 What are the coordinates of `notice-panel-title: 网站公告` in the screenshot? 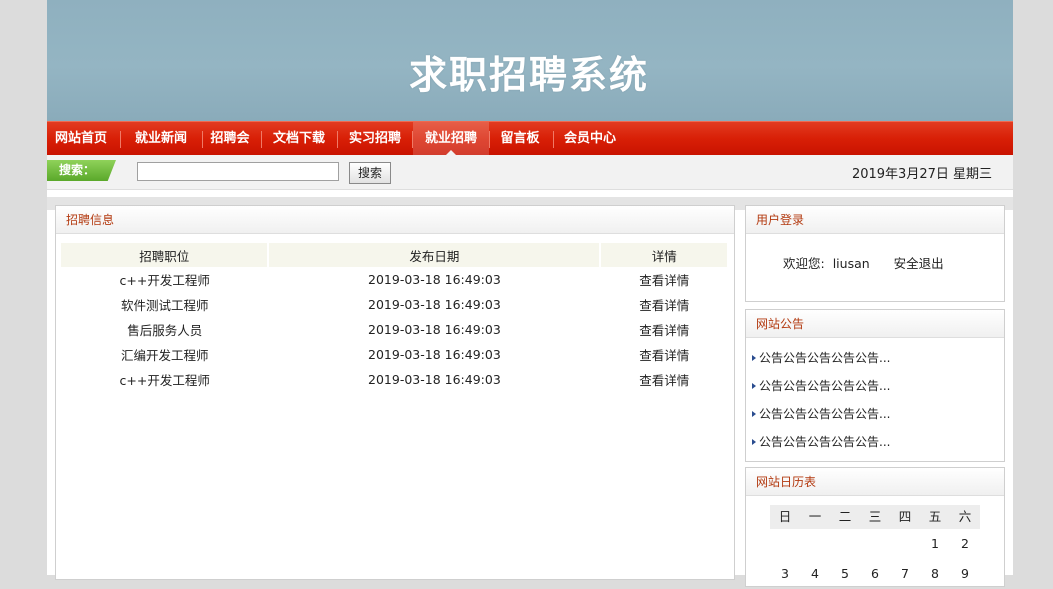 It's located at (875, 324).